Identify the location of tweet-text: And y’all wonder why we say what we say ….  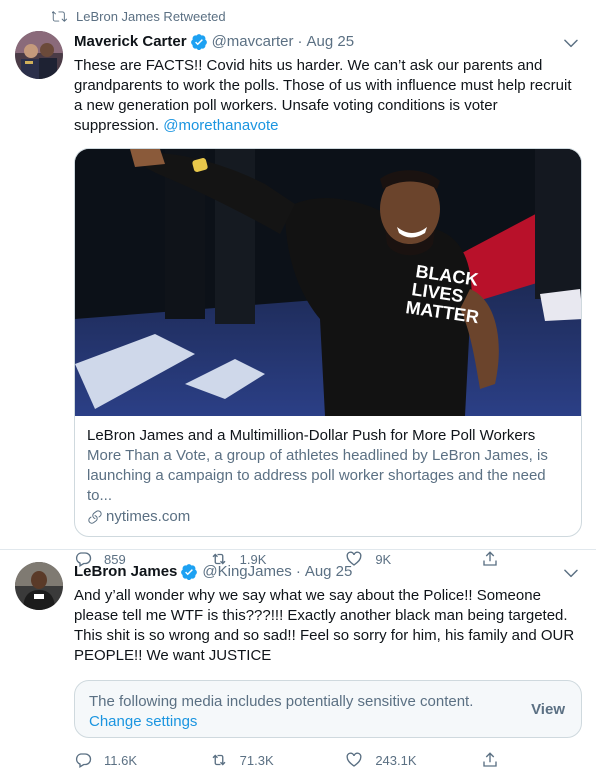
(324, 625).